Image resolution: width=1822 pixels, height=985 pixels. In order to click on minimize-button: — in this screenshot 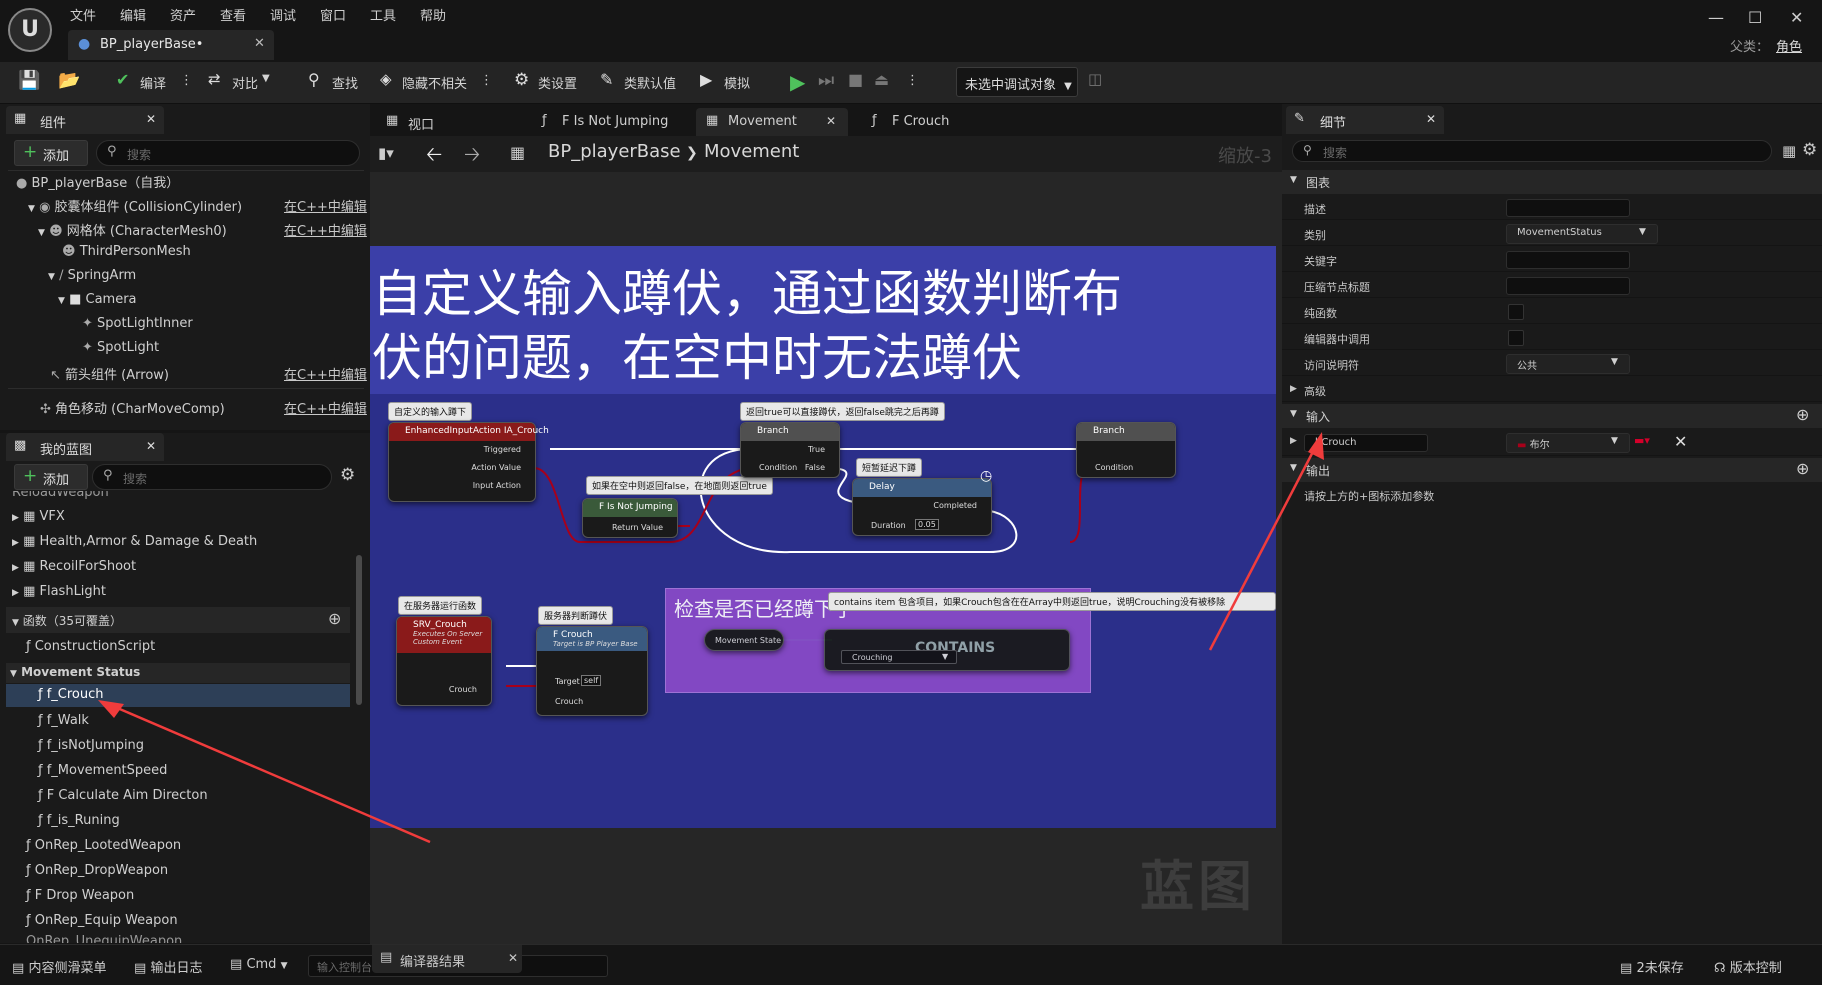, I will do `click(1716, 17)`.